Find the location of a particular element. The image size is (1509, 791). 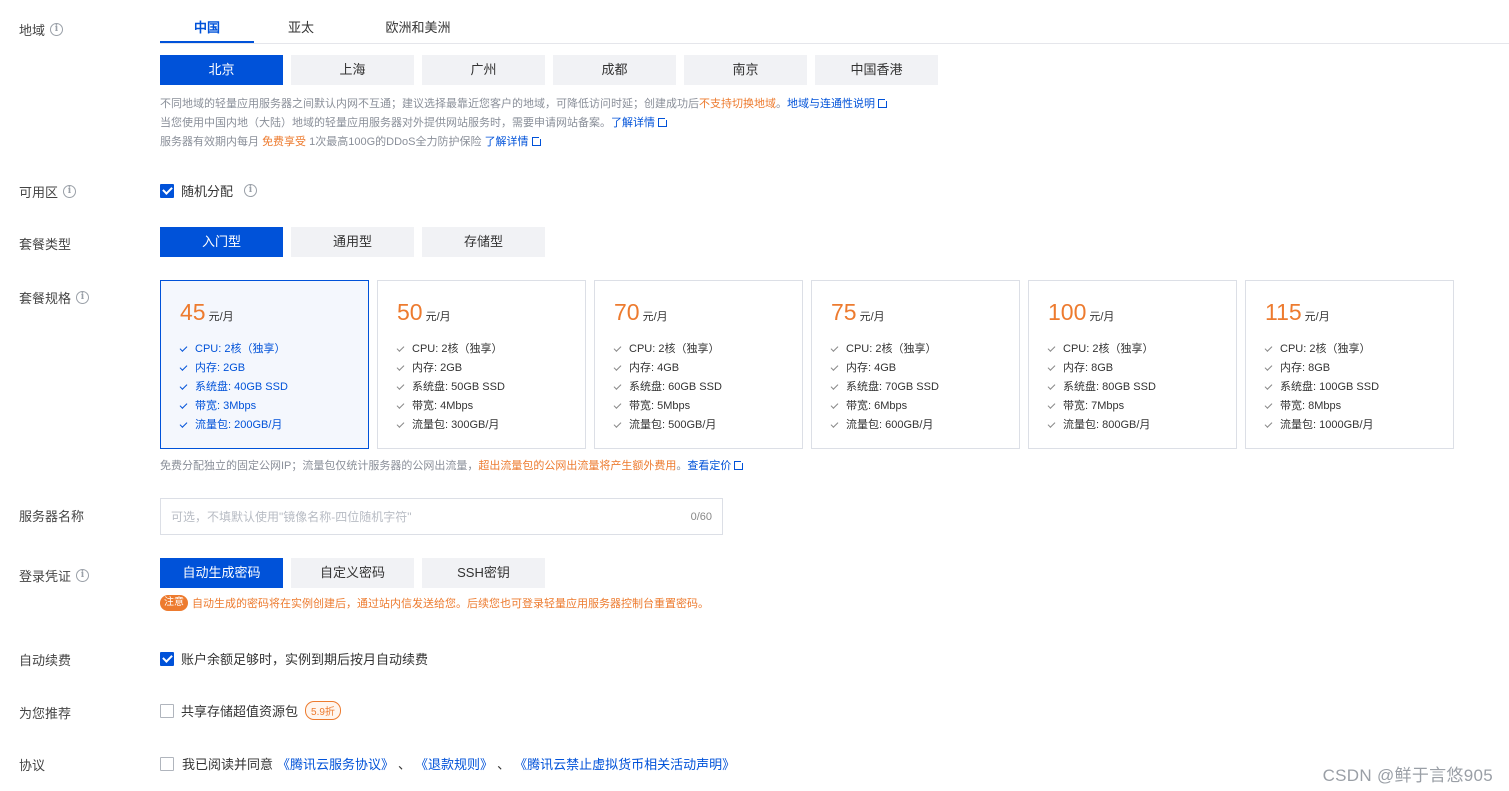

storage-pack-checkbox is located at coordinates (167, 710).